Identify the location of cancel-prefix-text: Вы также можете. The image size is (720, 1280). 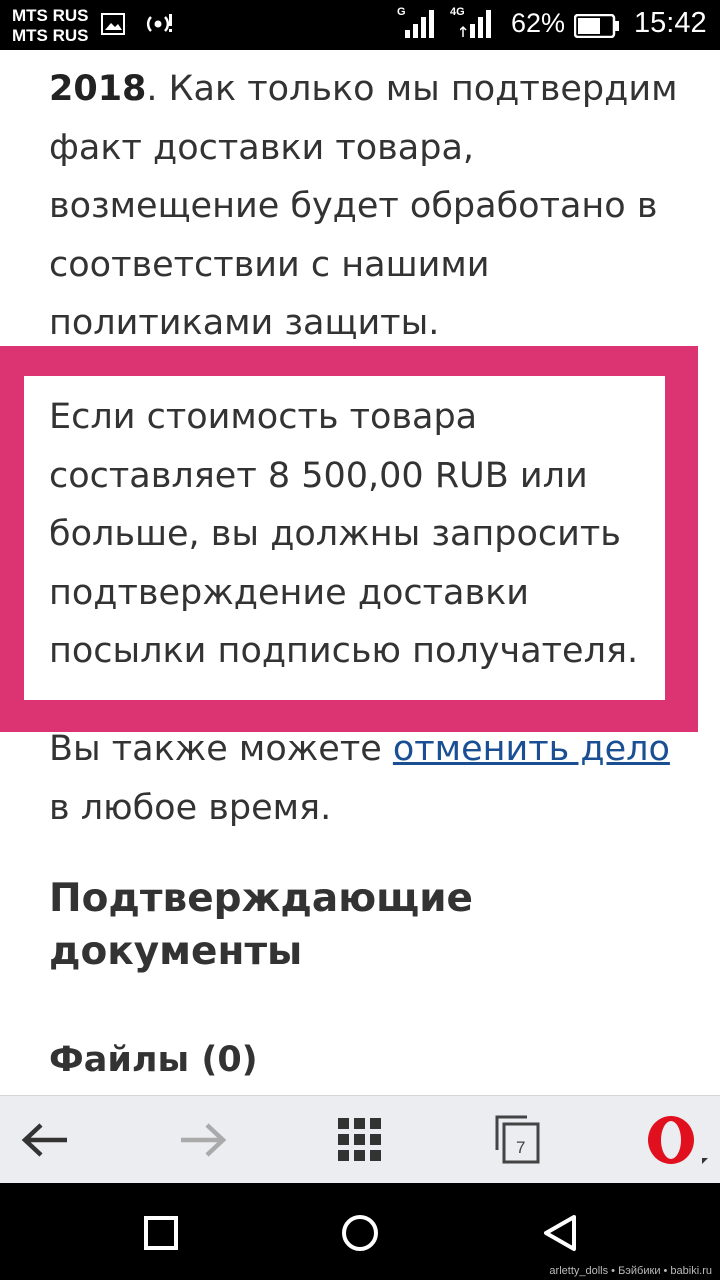
(221, 749).